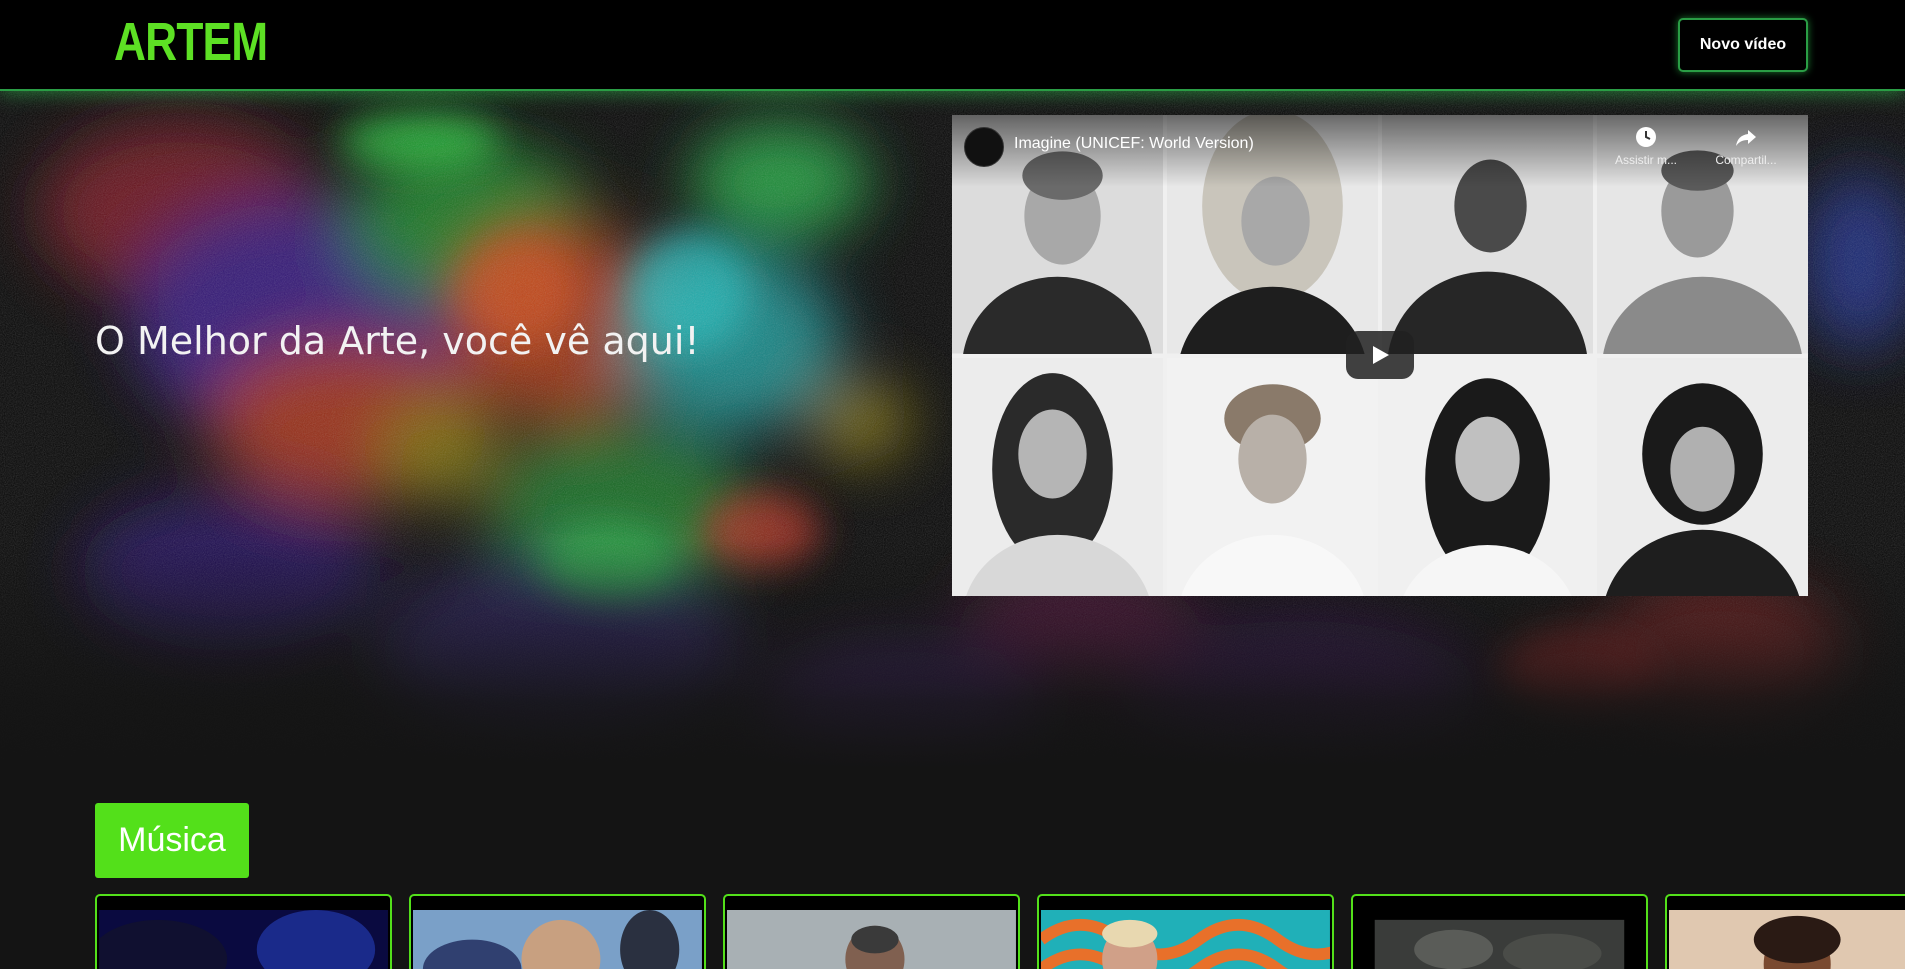 The width and height of the screenshot is (1905, 969). Describe the element at coordinates (1743, 45) in the screenshot. I see `new-video-button: Novo vídeo` at that location.